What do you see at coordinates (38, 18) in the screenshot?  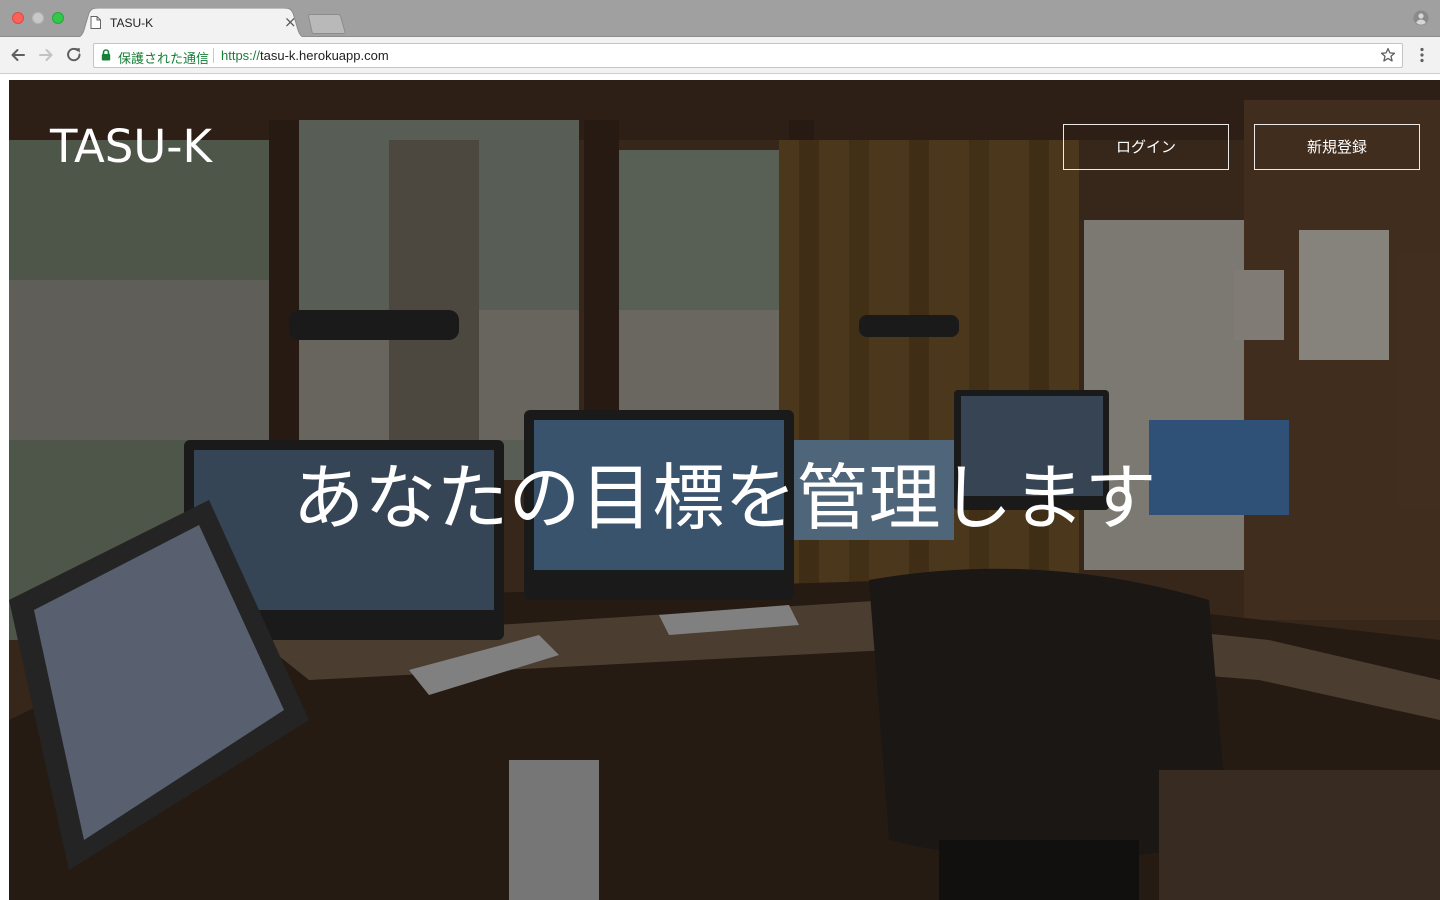 I see `minimize-window-button` at bounding box center [38, 18].